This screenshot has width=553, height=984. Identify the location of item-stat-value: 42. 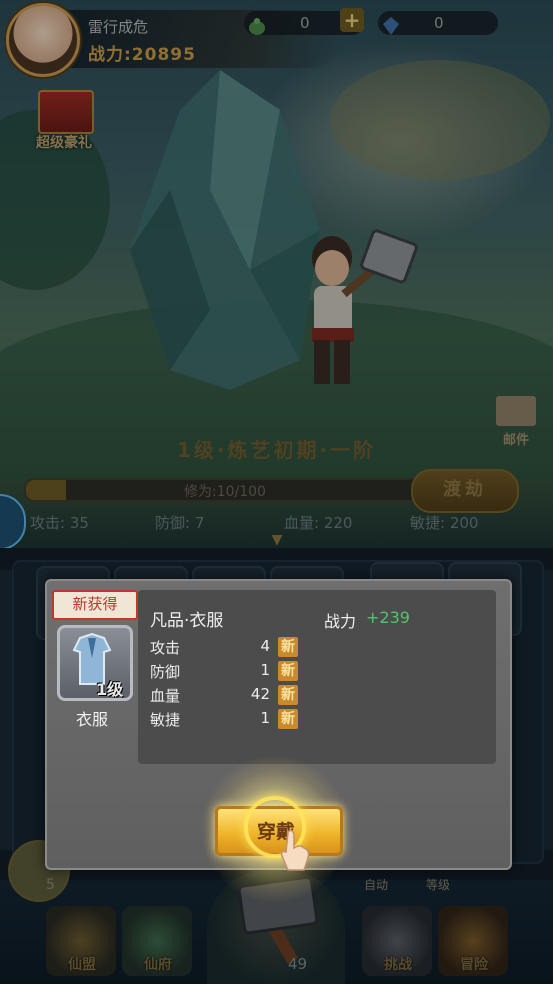
(260, 694).